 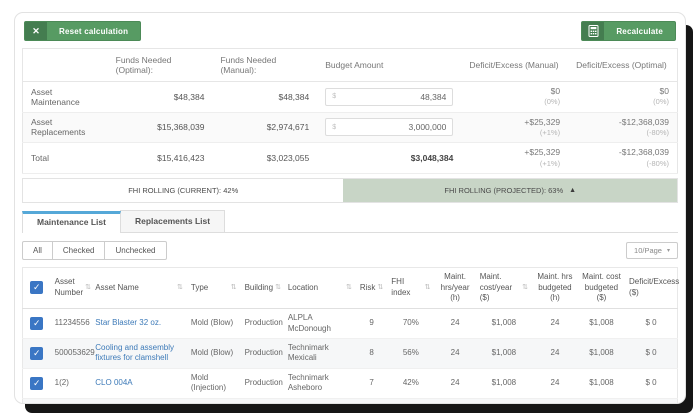 What do you see at coordinates (455, 287) in the screenshot?
I see `col-label: Maint. hrs/year (h)` at bounding box center [455, 287].